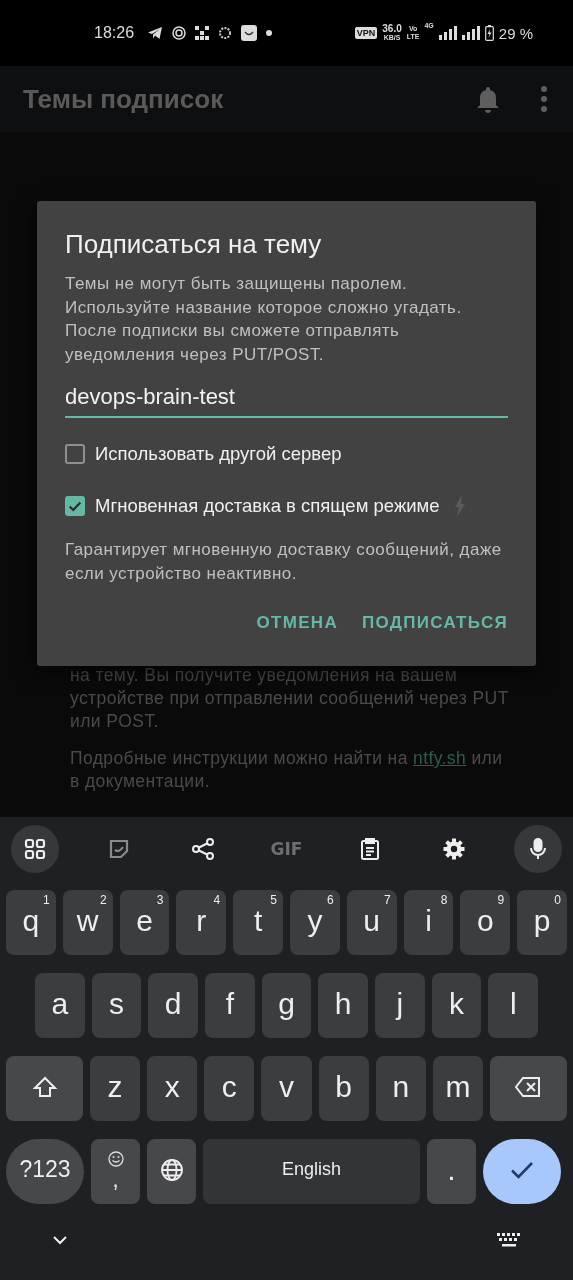 Image resolution: width=573 pixels, height=1280 pixels. I want to click on vpn-badge: VPN, so click(366, 33).